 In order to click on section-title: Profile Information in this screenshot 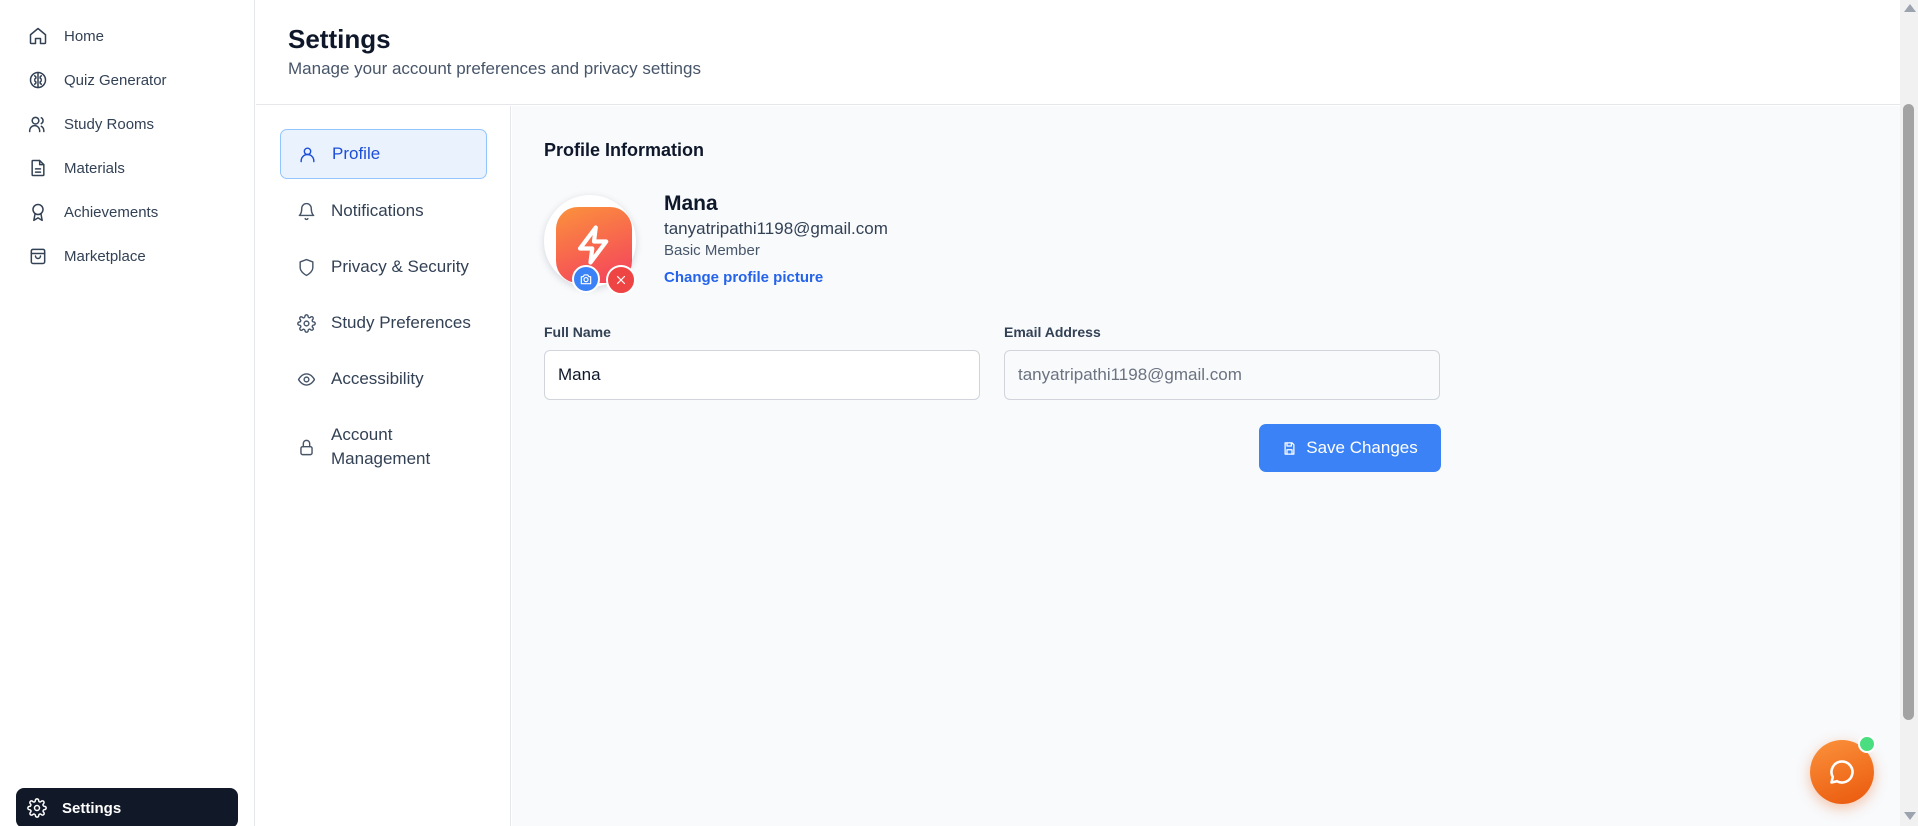, I will do `click(624, 150)`.